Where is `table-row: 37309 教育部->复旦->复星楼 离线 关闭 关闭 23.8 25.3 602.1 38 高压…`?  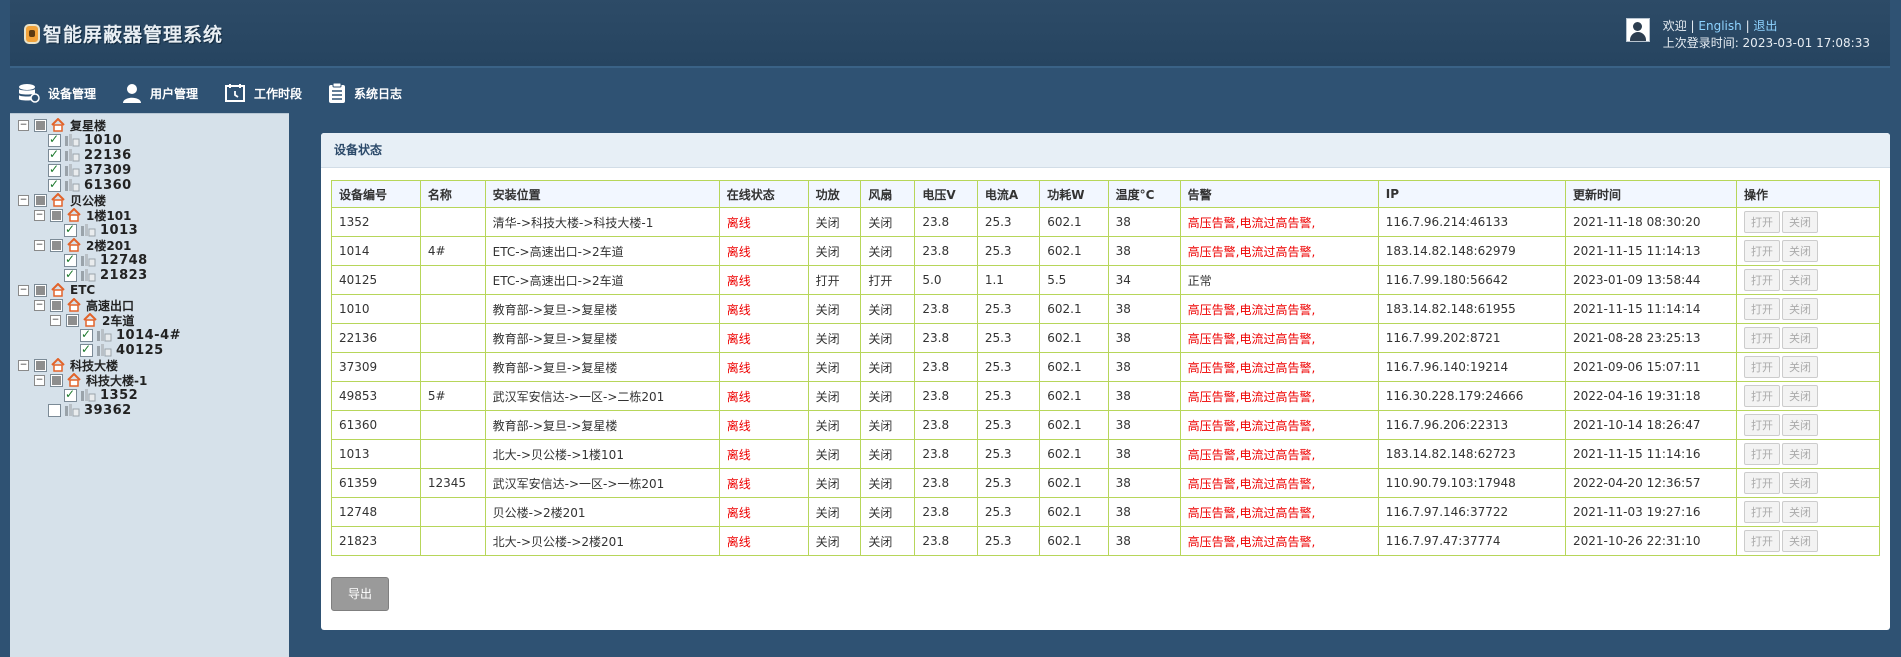 table-row: 37309 教育部->复旦->复星楼 离线 关闭 关闭 23.8 25.3 602.1 38 高压… is located at coordinates (1105, 367).